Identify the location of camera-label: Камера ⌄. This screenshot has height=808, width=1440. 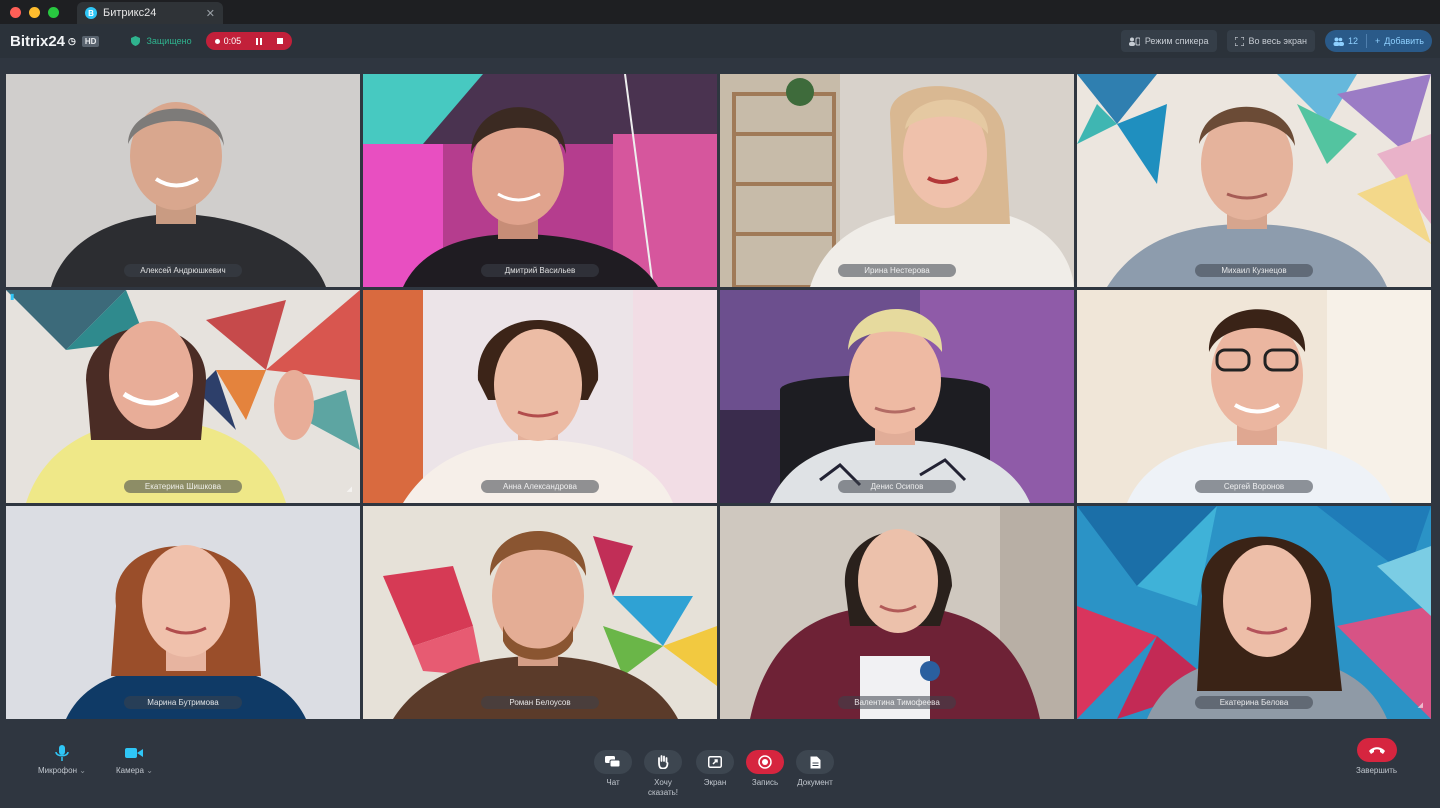
(134, 770).